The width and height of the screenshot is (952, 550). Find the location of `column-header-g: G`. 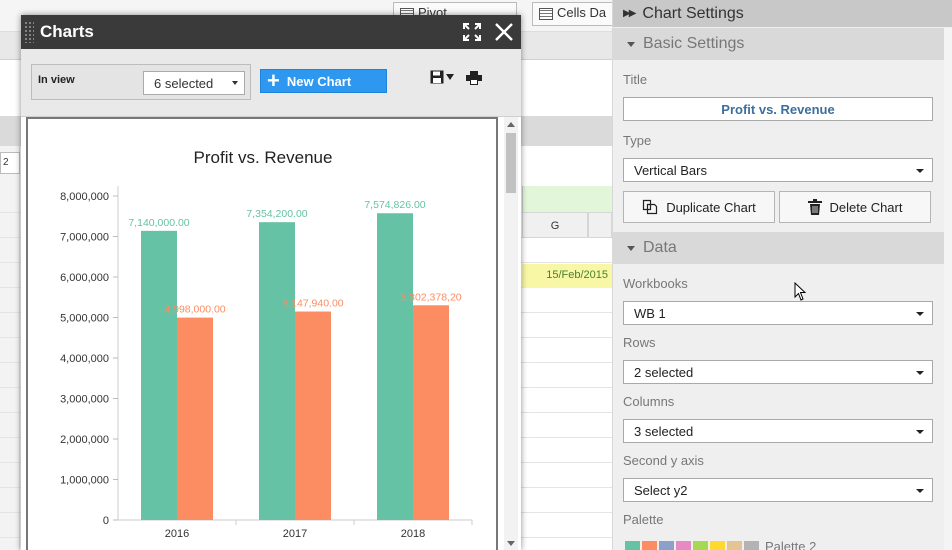

column-header-g: G is located at coordinates (555, 225).